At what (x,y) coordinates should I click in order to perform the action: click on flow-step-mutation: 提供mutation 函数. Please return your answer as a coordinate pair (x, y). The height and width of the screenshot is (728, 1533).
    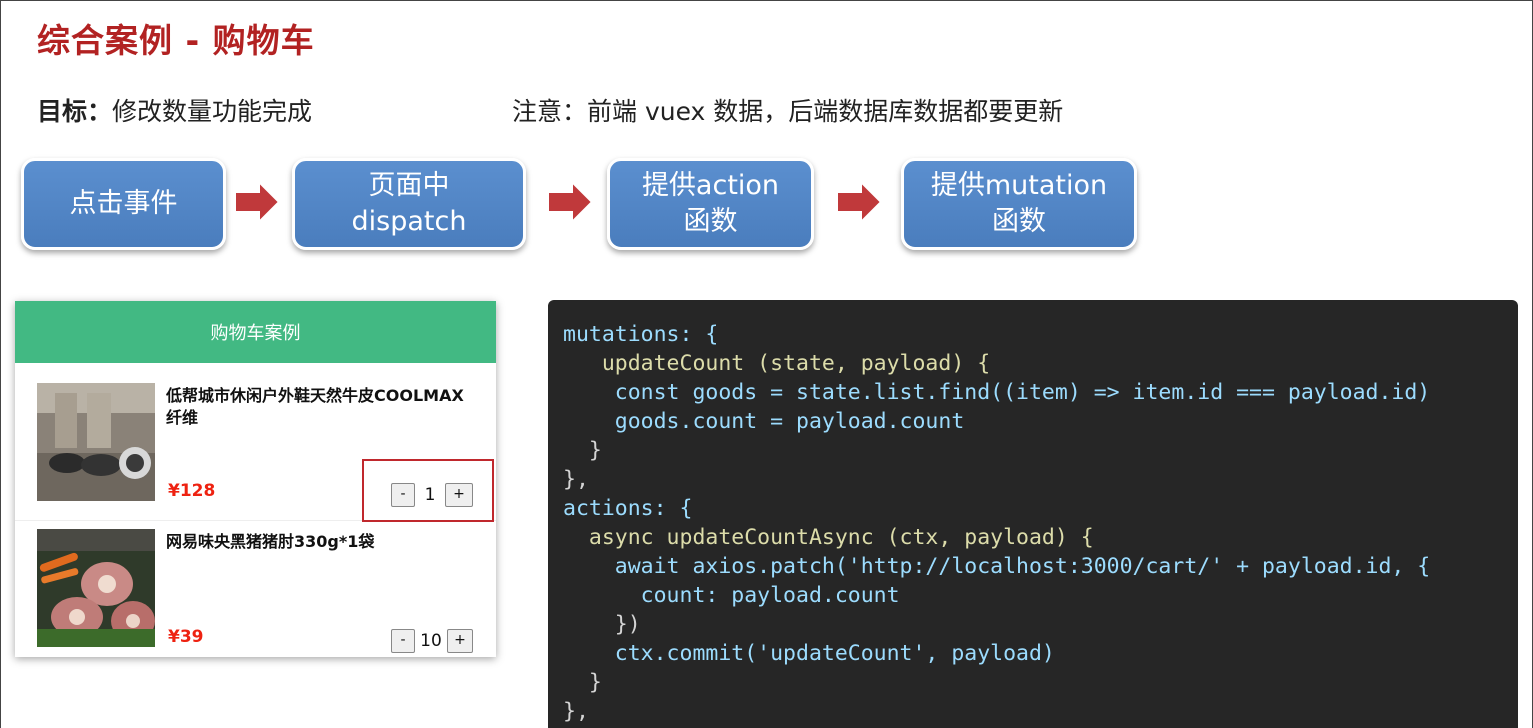
    Looking at the image, I should click on (1019, 204).